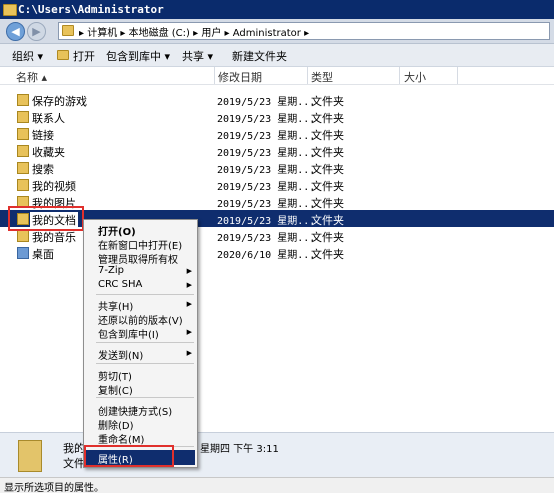 This screenshot has width=554, height=494. I want to click on crumb-drive: 本地磁盘 (C:), so click(159, 33).